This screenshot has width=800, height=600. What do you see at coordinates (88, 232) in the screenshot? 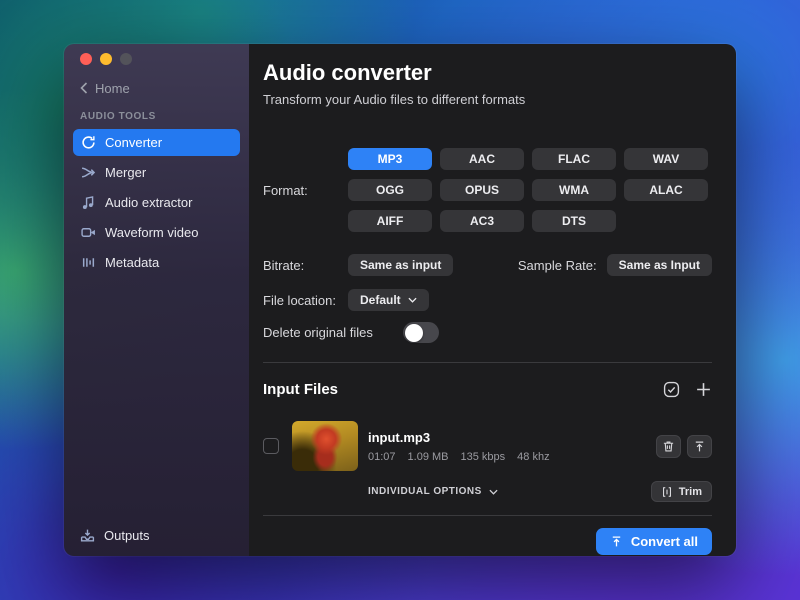
I see `video-camera-icon` at bounding box center [88, 232].